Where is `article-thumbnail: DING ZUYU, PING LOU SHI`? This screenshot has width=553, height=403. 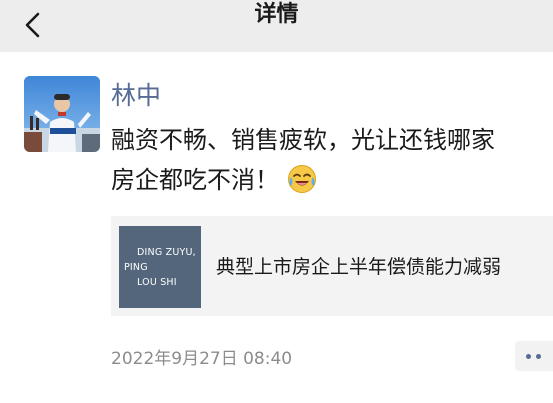 article-thumbnail: DING ZUYU, PING LOU SHI is located at coordinates (160, 267).